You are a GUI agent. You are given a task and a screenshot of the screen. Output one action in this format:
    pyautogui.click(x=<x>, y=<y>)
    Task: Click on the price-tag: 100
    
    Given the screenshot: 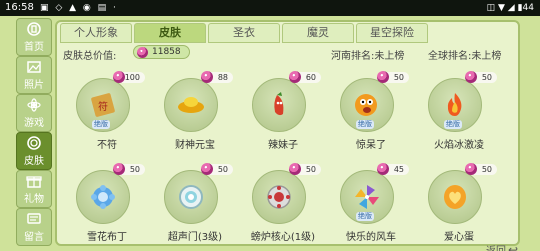 What is the action you would take?
    pyautogui.click(x=129, y=77)
    